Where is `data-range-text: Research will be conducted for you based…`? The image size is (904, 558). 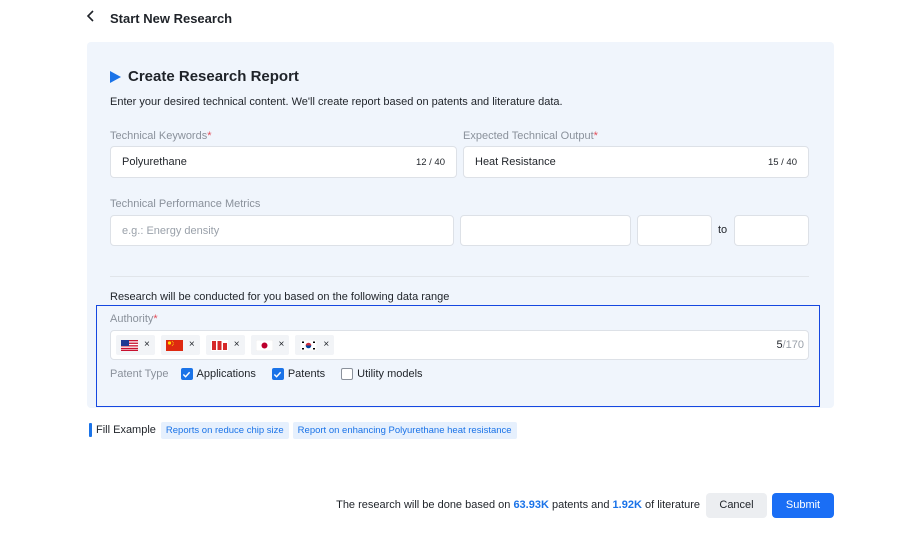 data-range-text: Research will be conducted for you based… is located at coordinates (279, 297).